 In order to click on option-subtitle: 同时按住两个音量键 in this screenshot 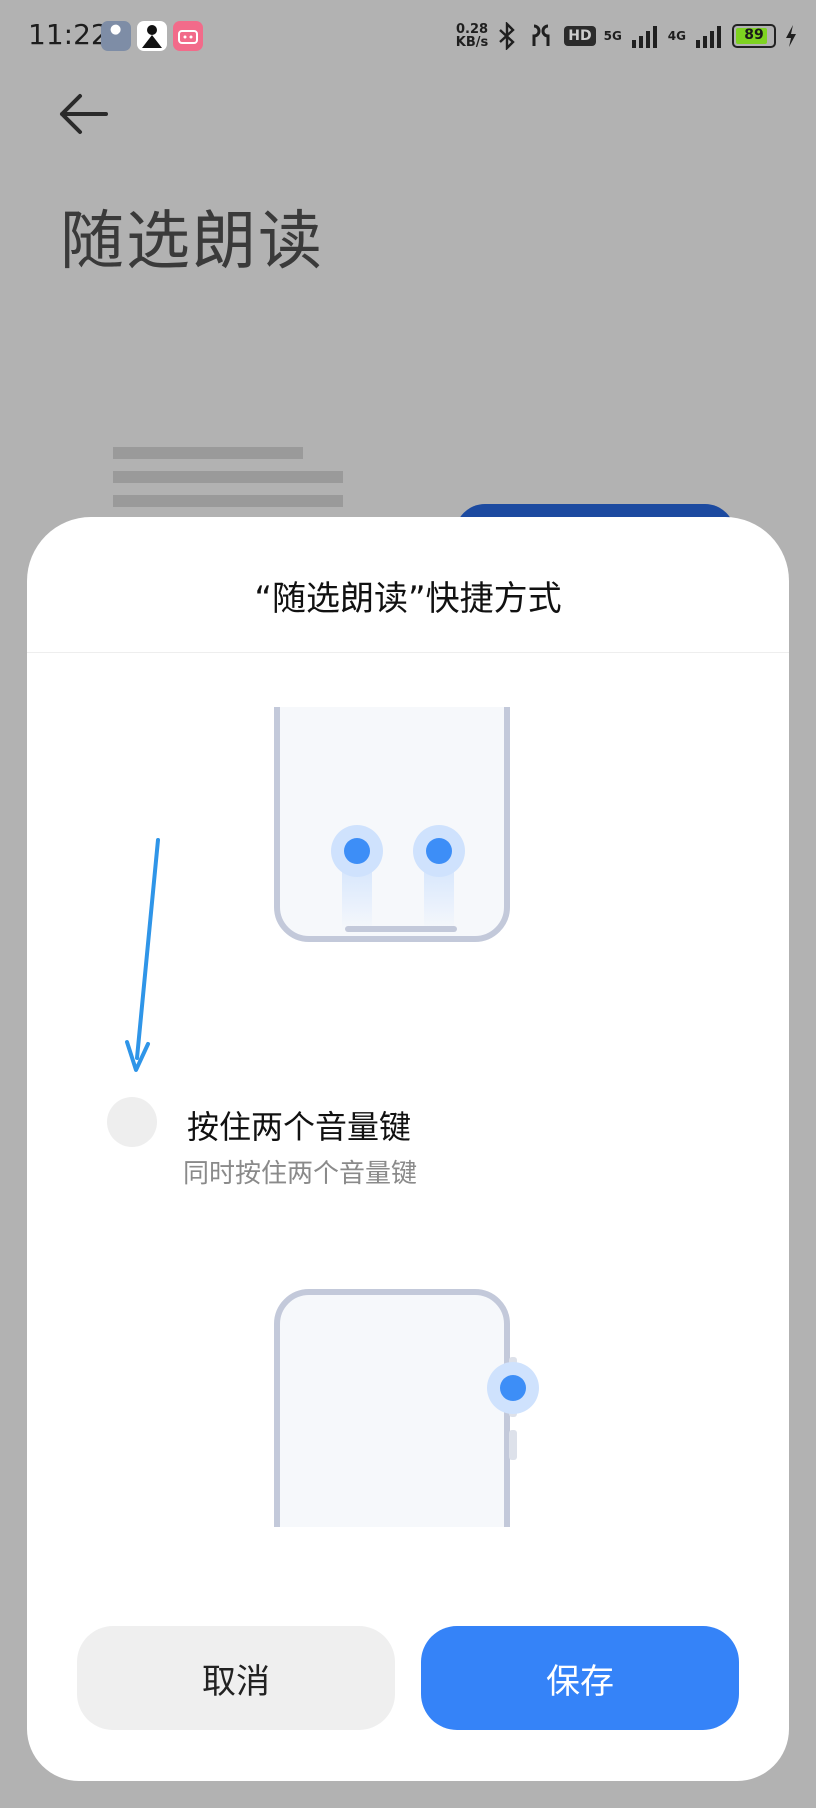, I will do `click(300, 1174)`.